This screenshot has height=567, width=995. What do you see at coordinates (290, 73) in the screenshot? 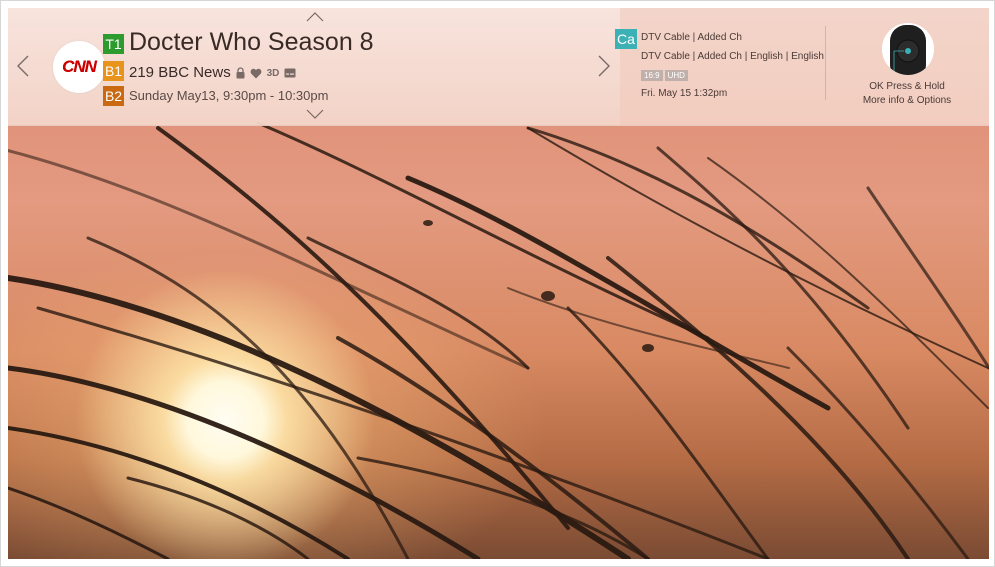
I see `caption-icon` at bounding box center [290, 73].